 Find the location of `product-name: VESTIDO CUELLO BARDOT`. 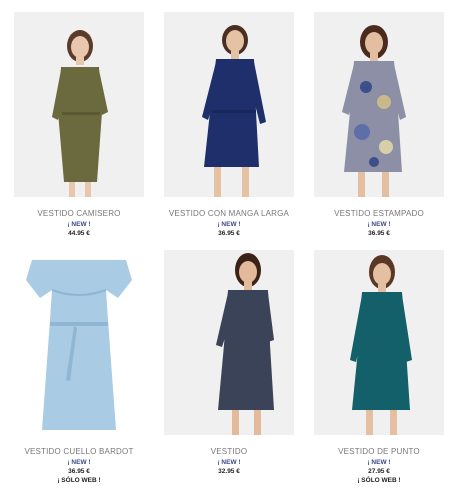

product-name: VESTIDO CUELLO BARDOT is located at coordinates (79, 451).